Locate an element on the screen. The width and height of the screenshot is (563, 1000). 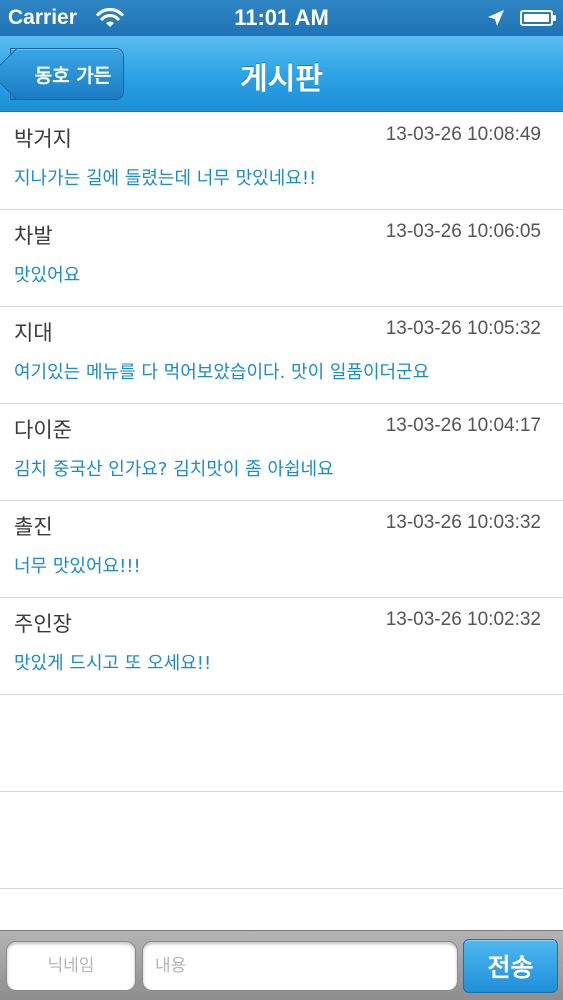
content-input is located at coordinates (300, 966).